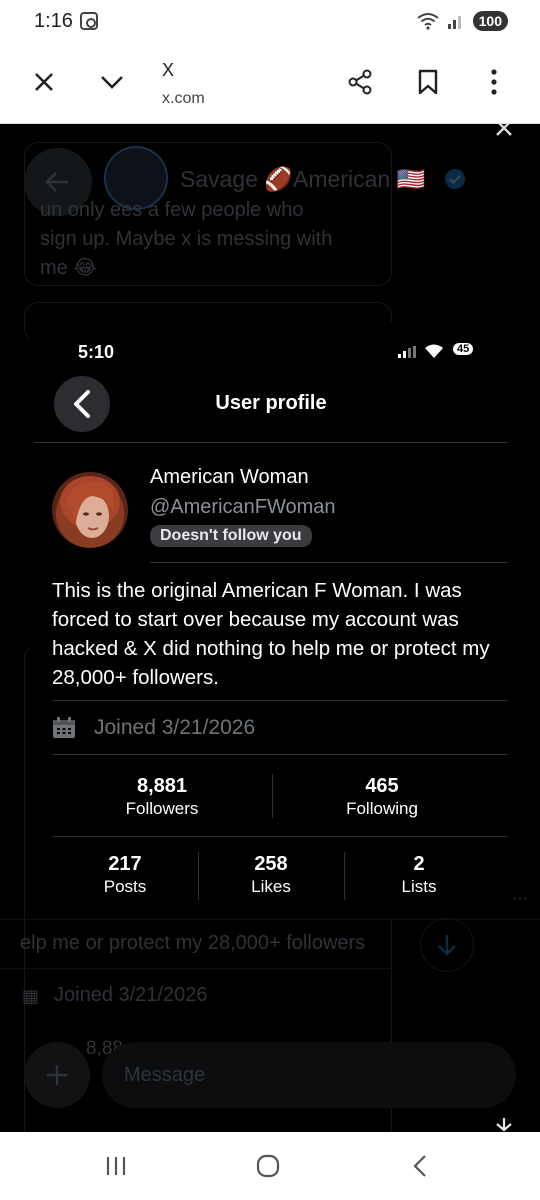 Image resolution: width=540 pixels, height=1200 pixels. I want to click on calendar-icon: ▦, so click(31, 996).